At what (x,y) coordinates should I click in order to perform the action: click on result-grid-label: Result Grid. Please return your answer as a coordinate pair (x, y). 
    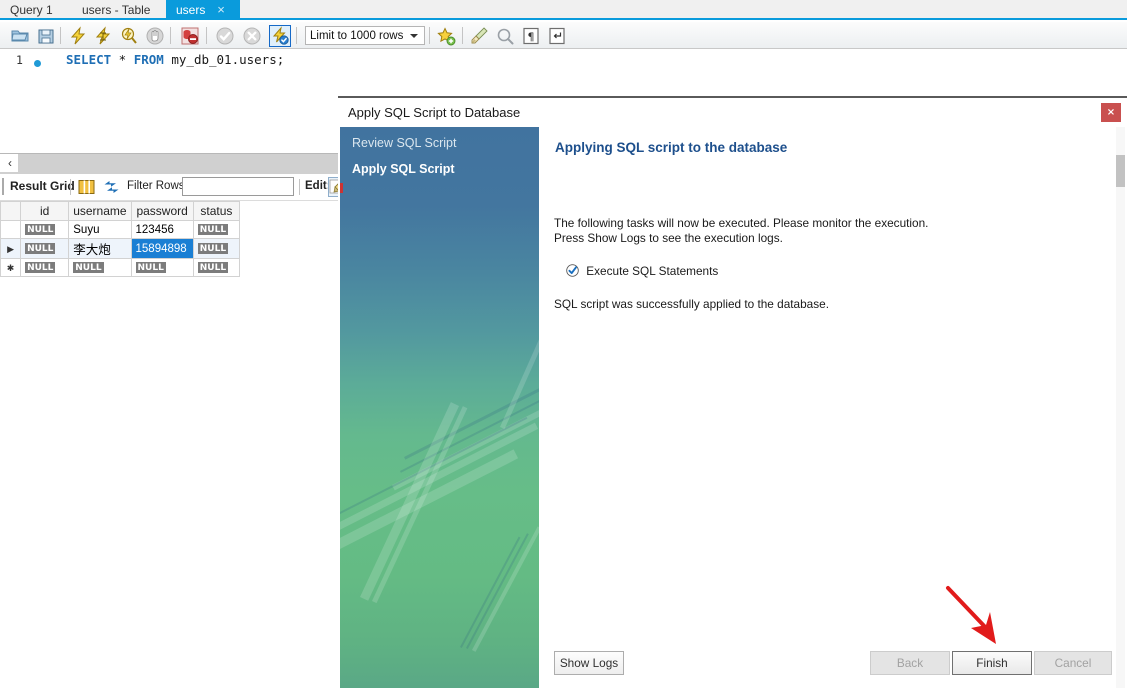
    Looking at the image, I should click on (42, 186).